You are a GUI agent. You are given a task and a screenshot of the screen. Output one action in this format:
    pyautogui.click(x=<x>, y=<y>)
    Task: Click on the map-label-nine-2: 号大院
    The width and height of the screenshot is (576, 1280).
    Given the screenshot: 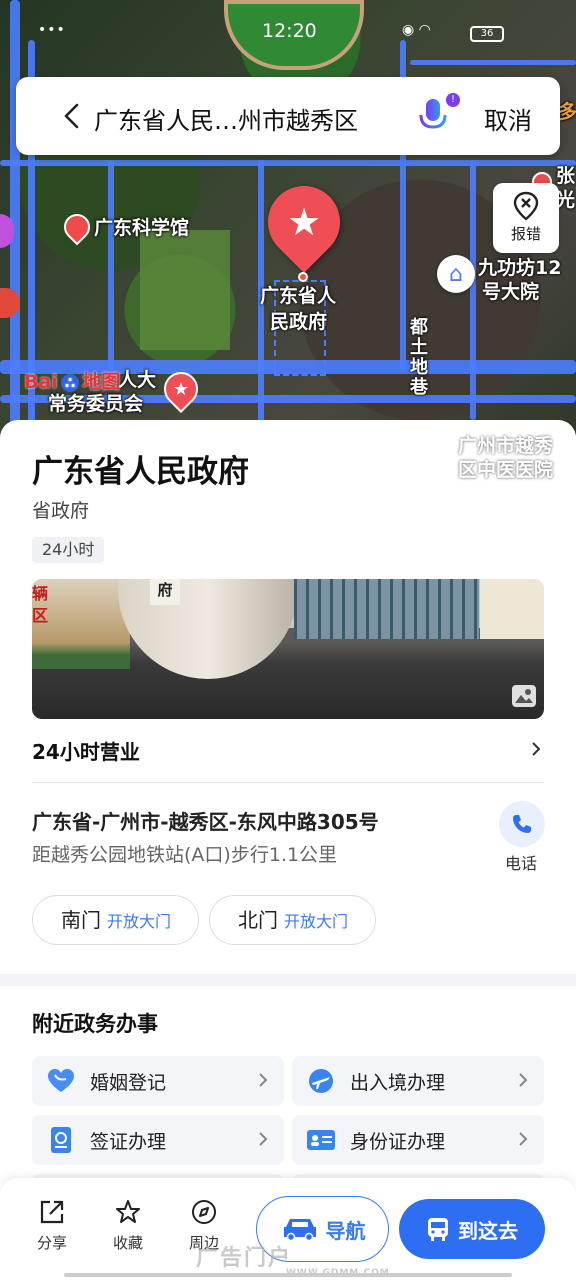 What is the action you would take?
    pyautogui.click(x=510, y=292)
    